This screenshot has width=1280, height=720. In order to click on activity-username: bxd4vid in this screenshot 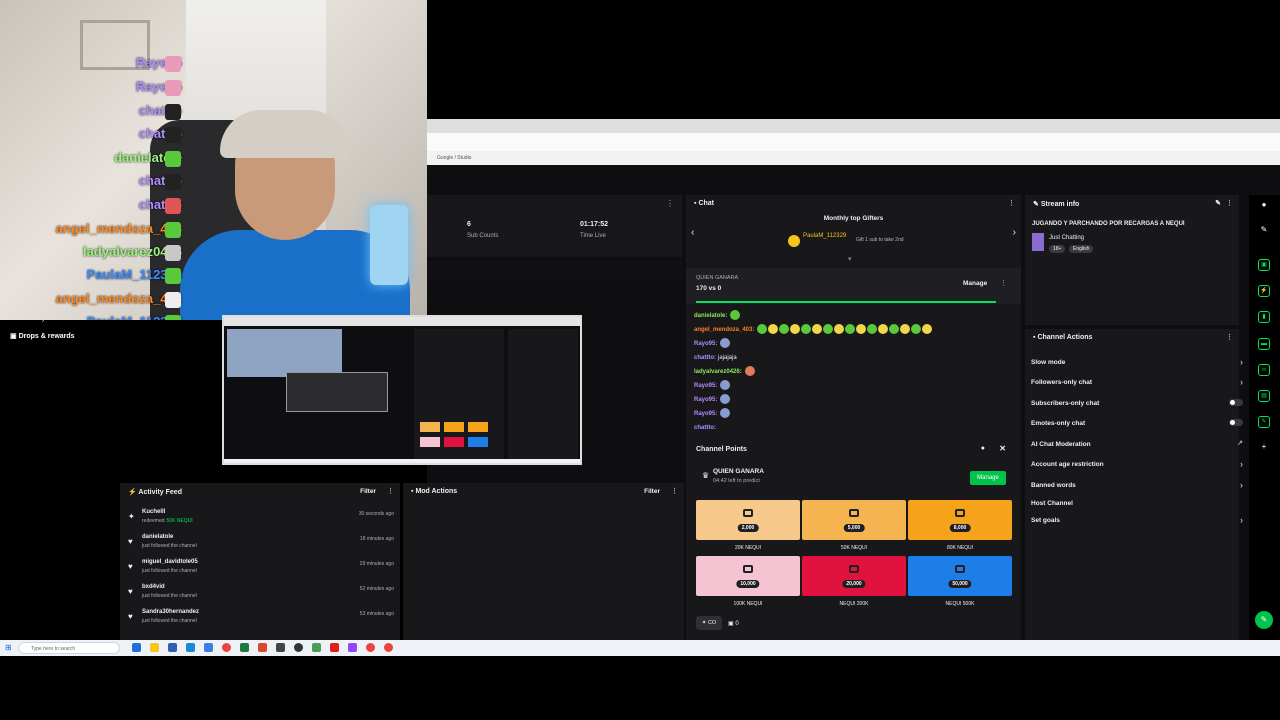, I will do `click(153, 587)`.